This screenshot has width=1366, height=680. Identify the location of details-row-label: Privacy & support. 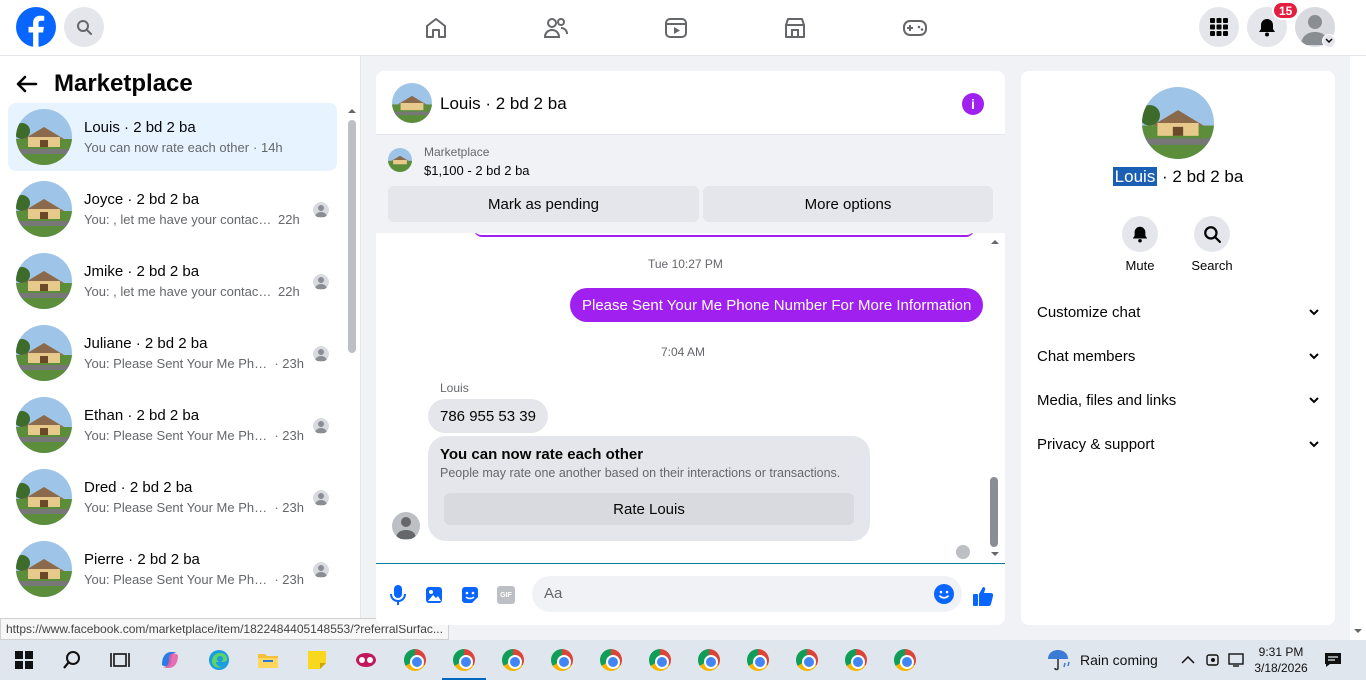
(1096, 444).